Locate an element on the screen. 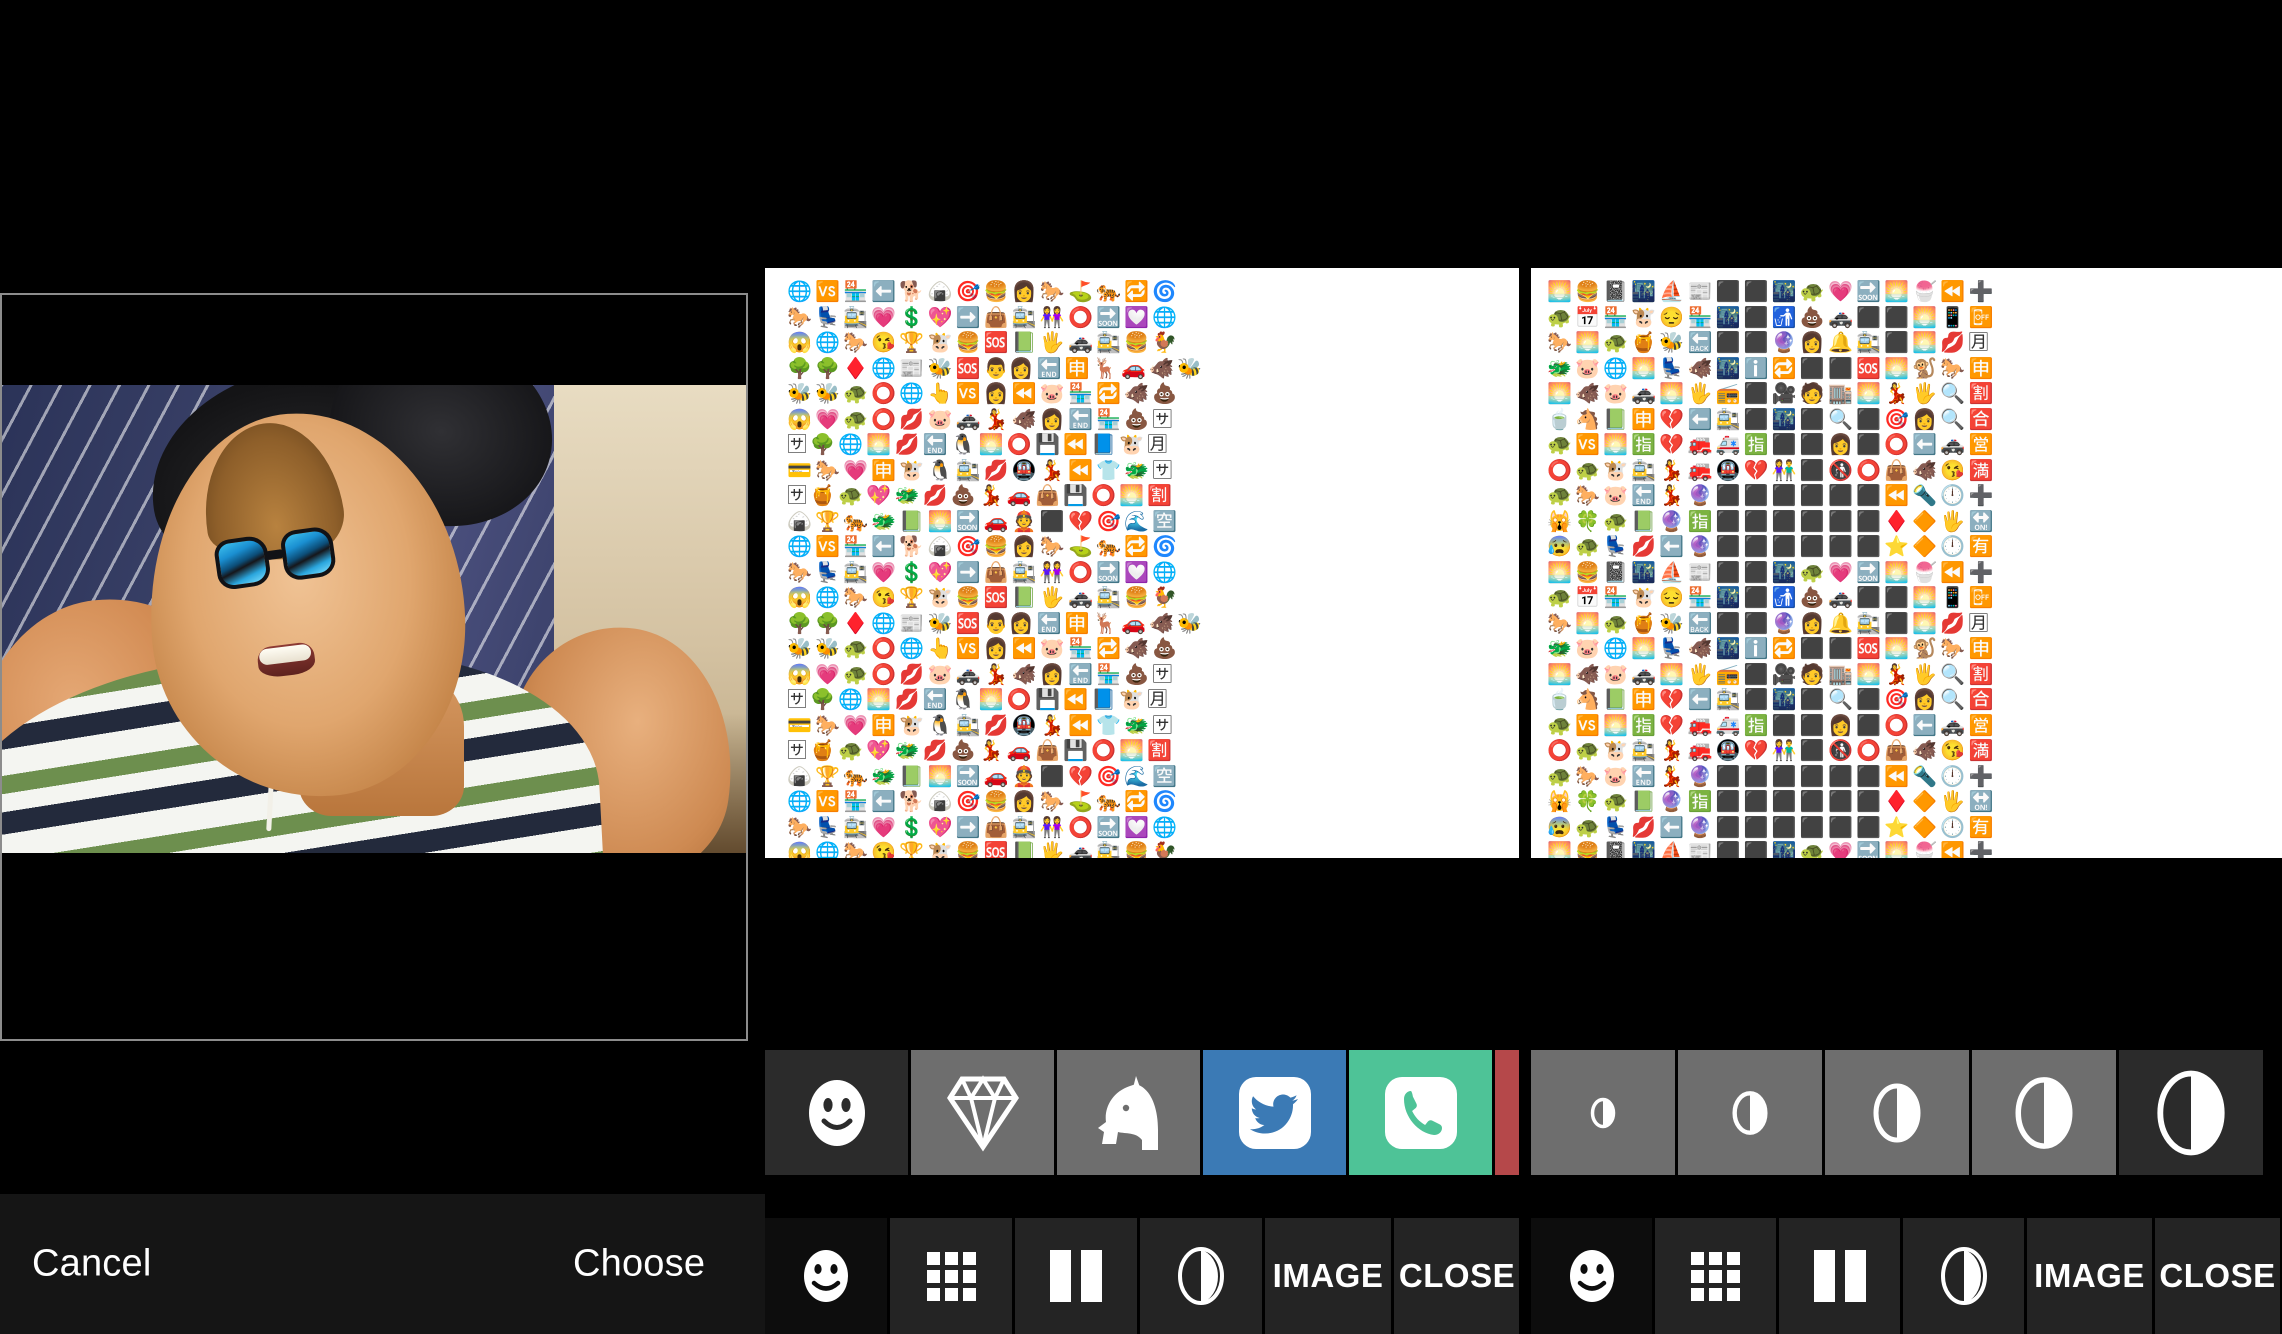  bottom-toolbar-dark: IMAGE CLOSE is located at coordinates (1906, 1274).